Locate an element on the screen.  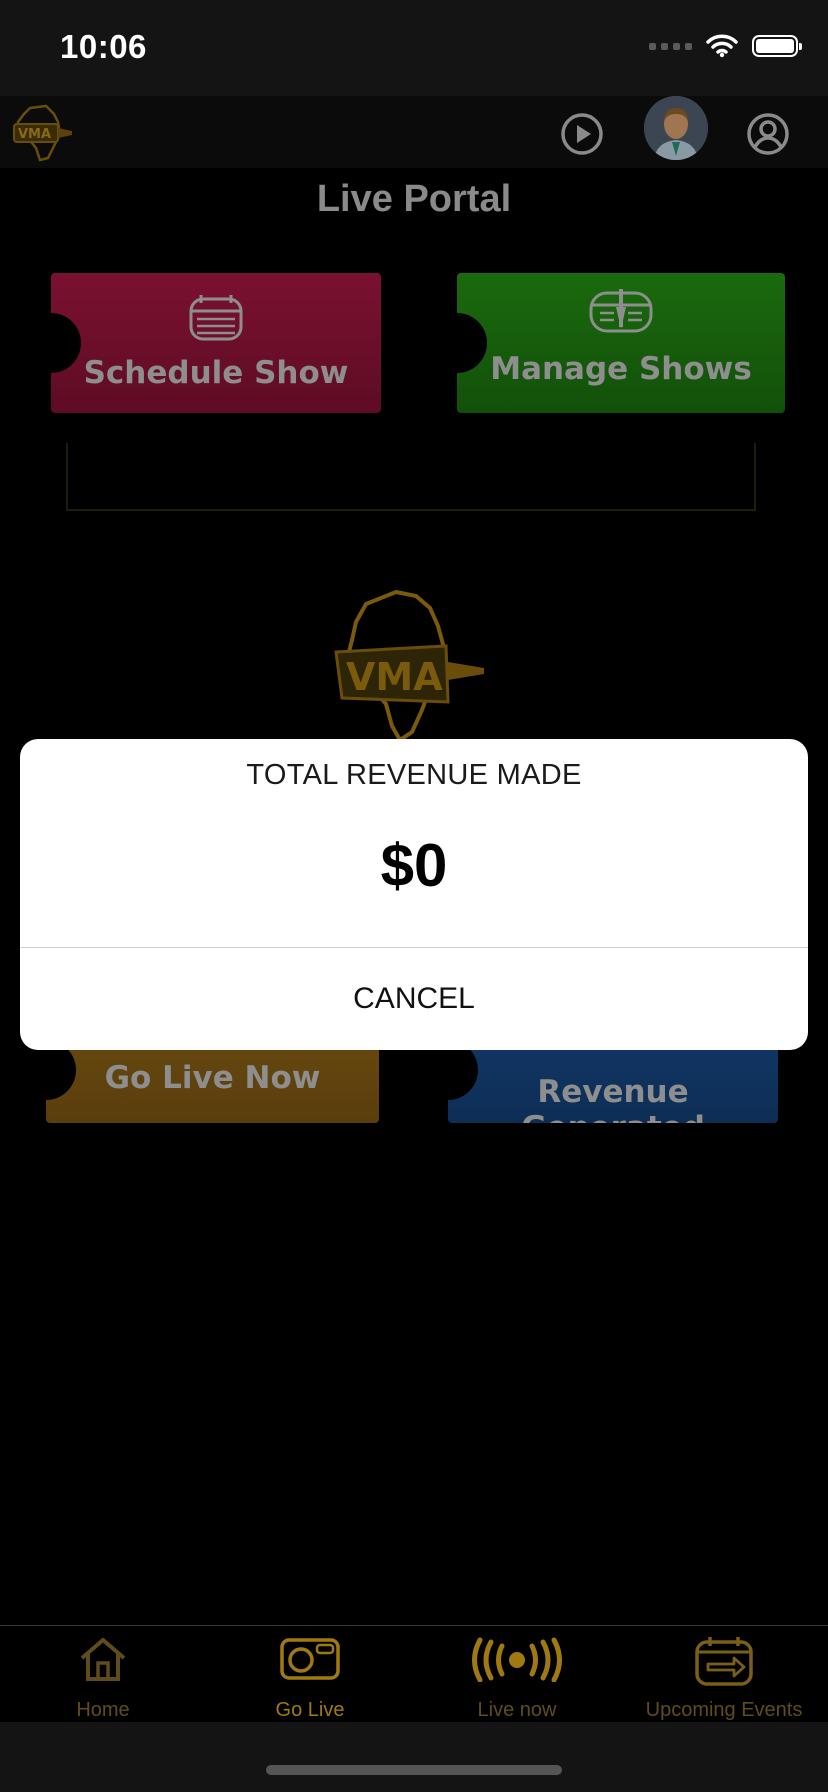
account-icon is located at coordinates (768, 136).